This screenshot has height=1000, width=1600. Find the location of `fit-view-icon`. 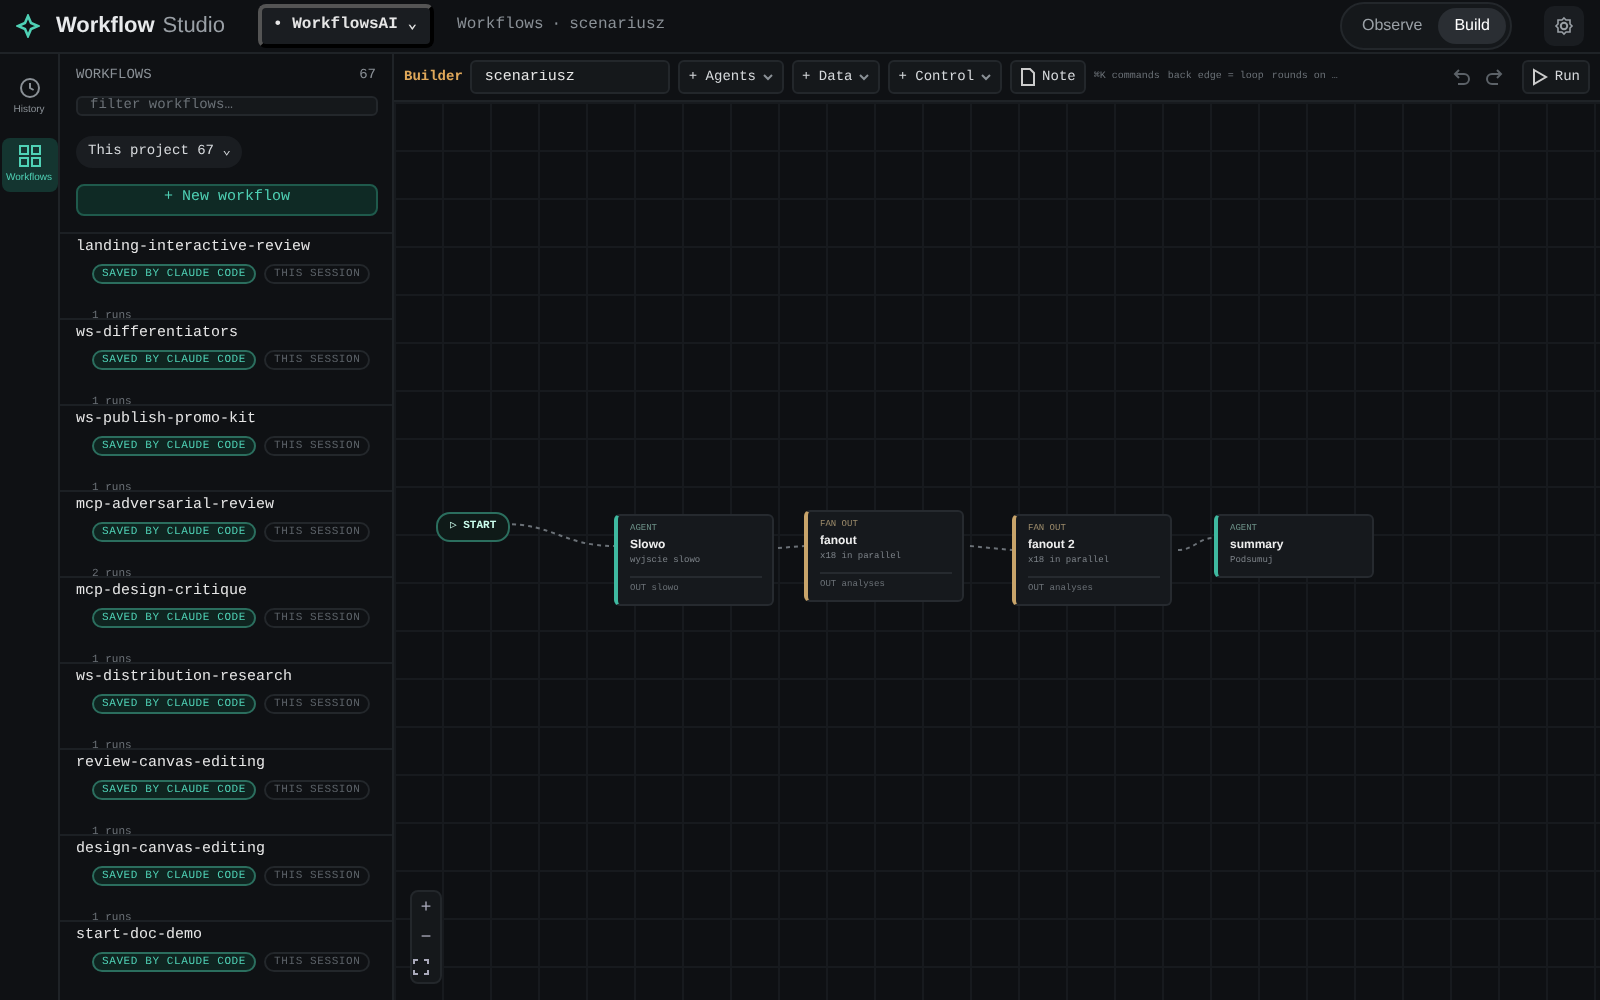

fit-view-icon is located at coordinates (421, 967).